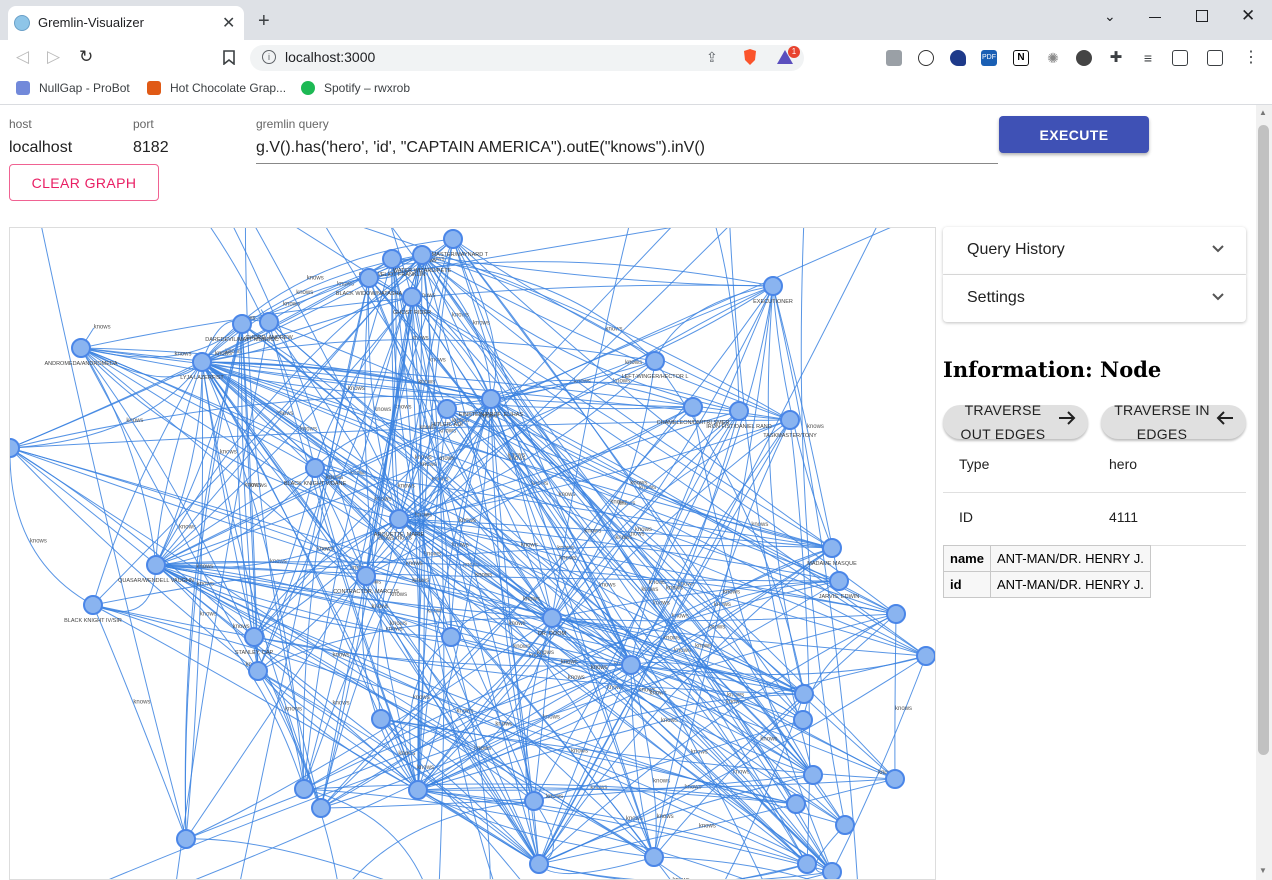 The height and width of the screenshot is (880, 1272). I want to click on extension-dots-icon, so click(1084, 58).